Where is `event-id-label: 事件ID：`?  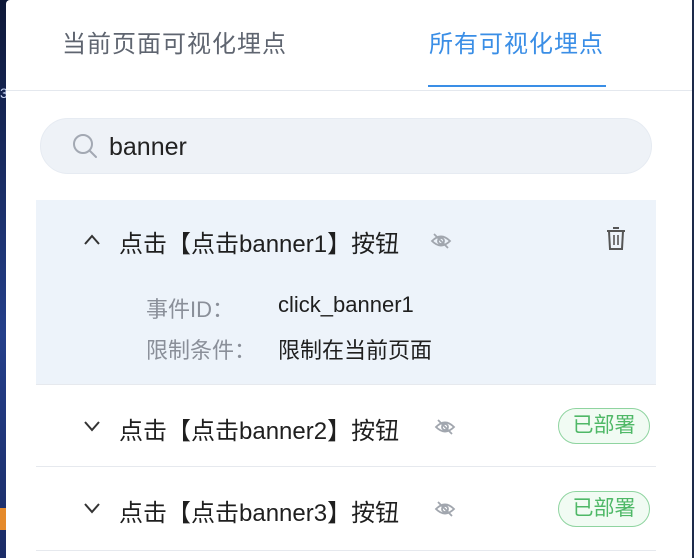
event-id-label: 事件ID： is located at coordinates (190, 309).